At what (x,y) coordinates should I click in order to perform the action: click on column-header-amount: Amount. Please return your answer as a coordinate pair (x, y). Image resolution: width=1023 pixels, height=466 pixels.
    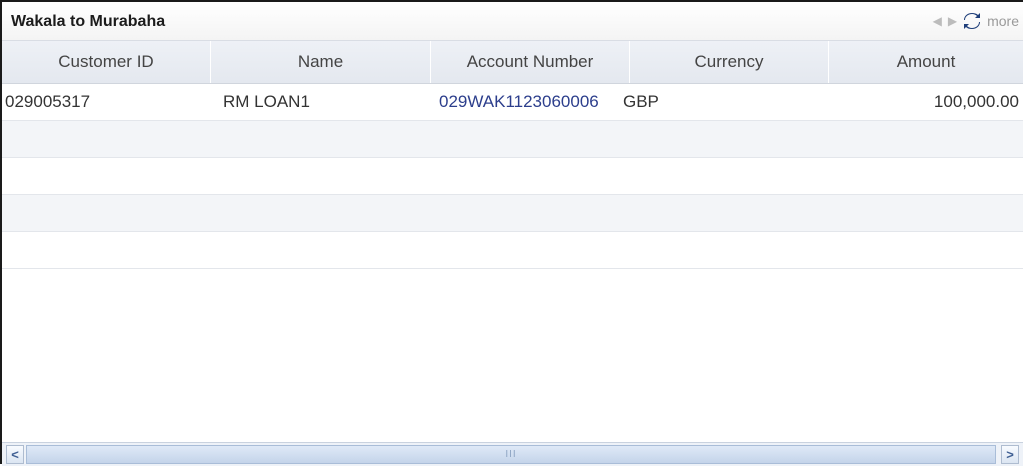
    Looking at the image, I should click on (926, 62).